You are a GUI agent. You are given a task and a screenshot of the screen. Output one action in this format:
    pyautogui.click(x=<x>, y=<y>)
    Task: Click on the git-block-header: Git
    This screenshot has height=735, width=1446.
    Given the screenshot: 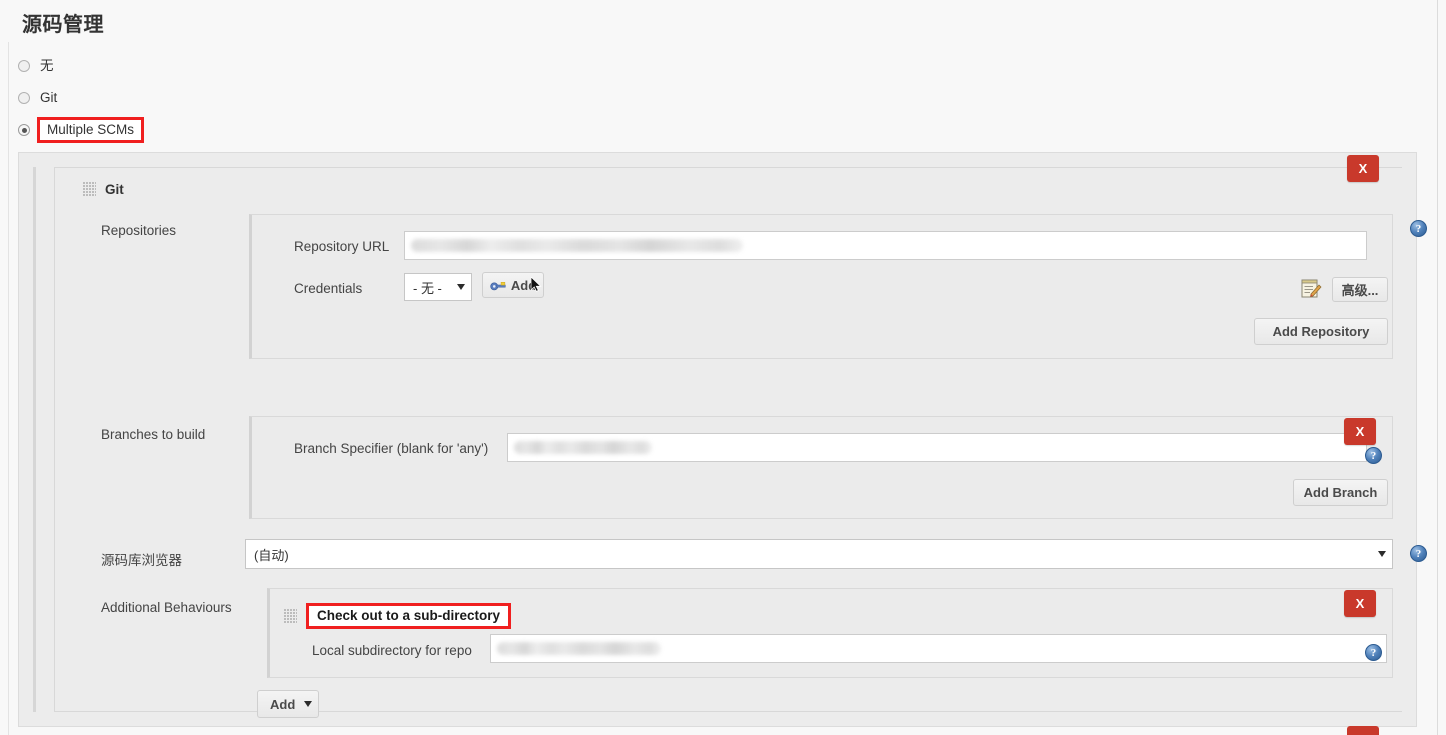 What is the action you would take?
    pyautogui.click(x=103, y=189)
    